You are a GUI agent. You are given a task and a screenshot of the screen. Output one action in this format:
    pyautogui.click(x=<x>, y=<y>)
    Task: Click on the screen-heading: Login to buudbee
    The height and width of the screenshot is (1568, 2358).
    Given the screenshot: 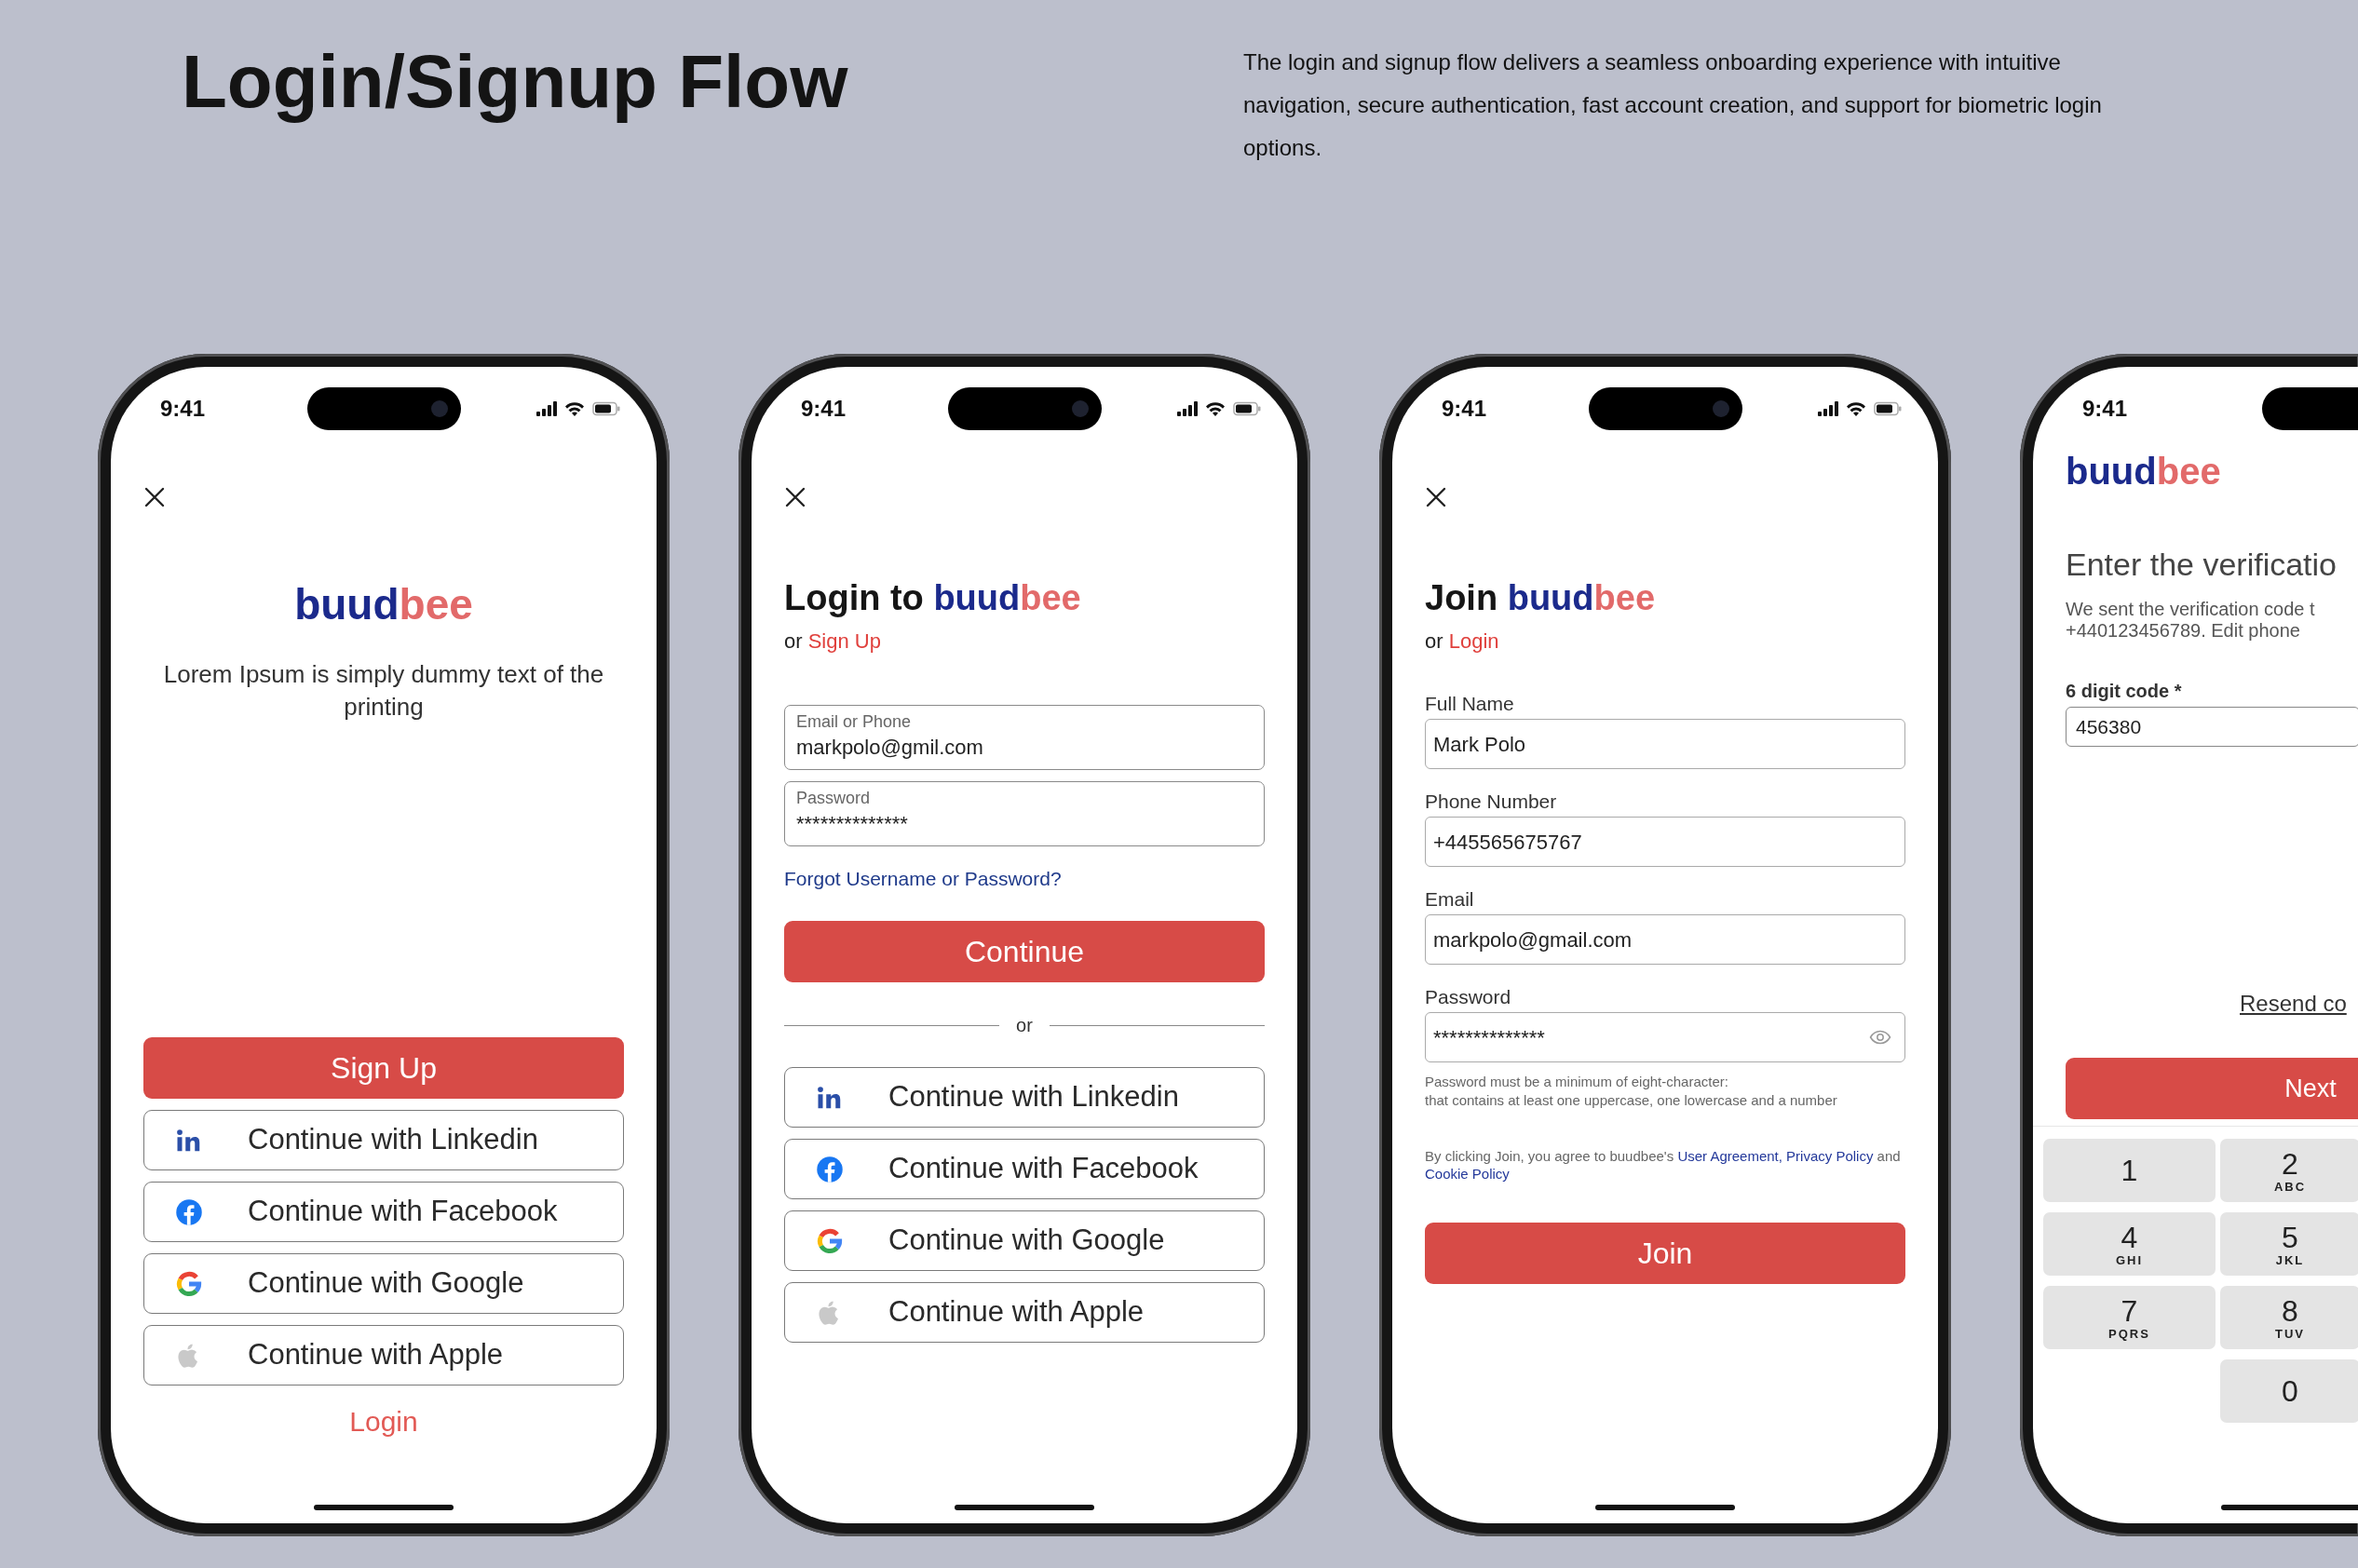 What is the action you would take?
    pyautogui.click(x=933, y=598)
    